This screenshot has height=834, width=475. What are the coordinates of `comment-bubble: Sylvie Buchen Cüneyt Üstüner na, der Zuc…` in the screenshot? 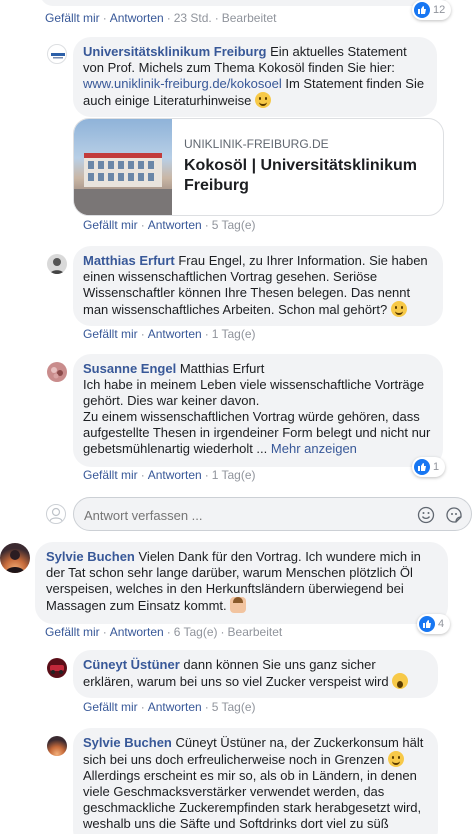 It's located at (255, 781).